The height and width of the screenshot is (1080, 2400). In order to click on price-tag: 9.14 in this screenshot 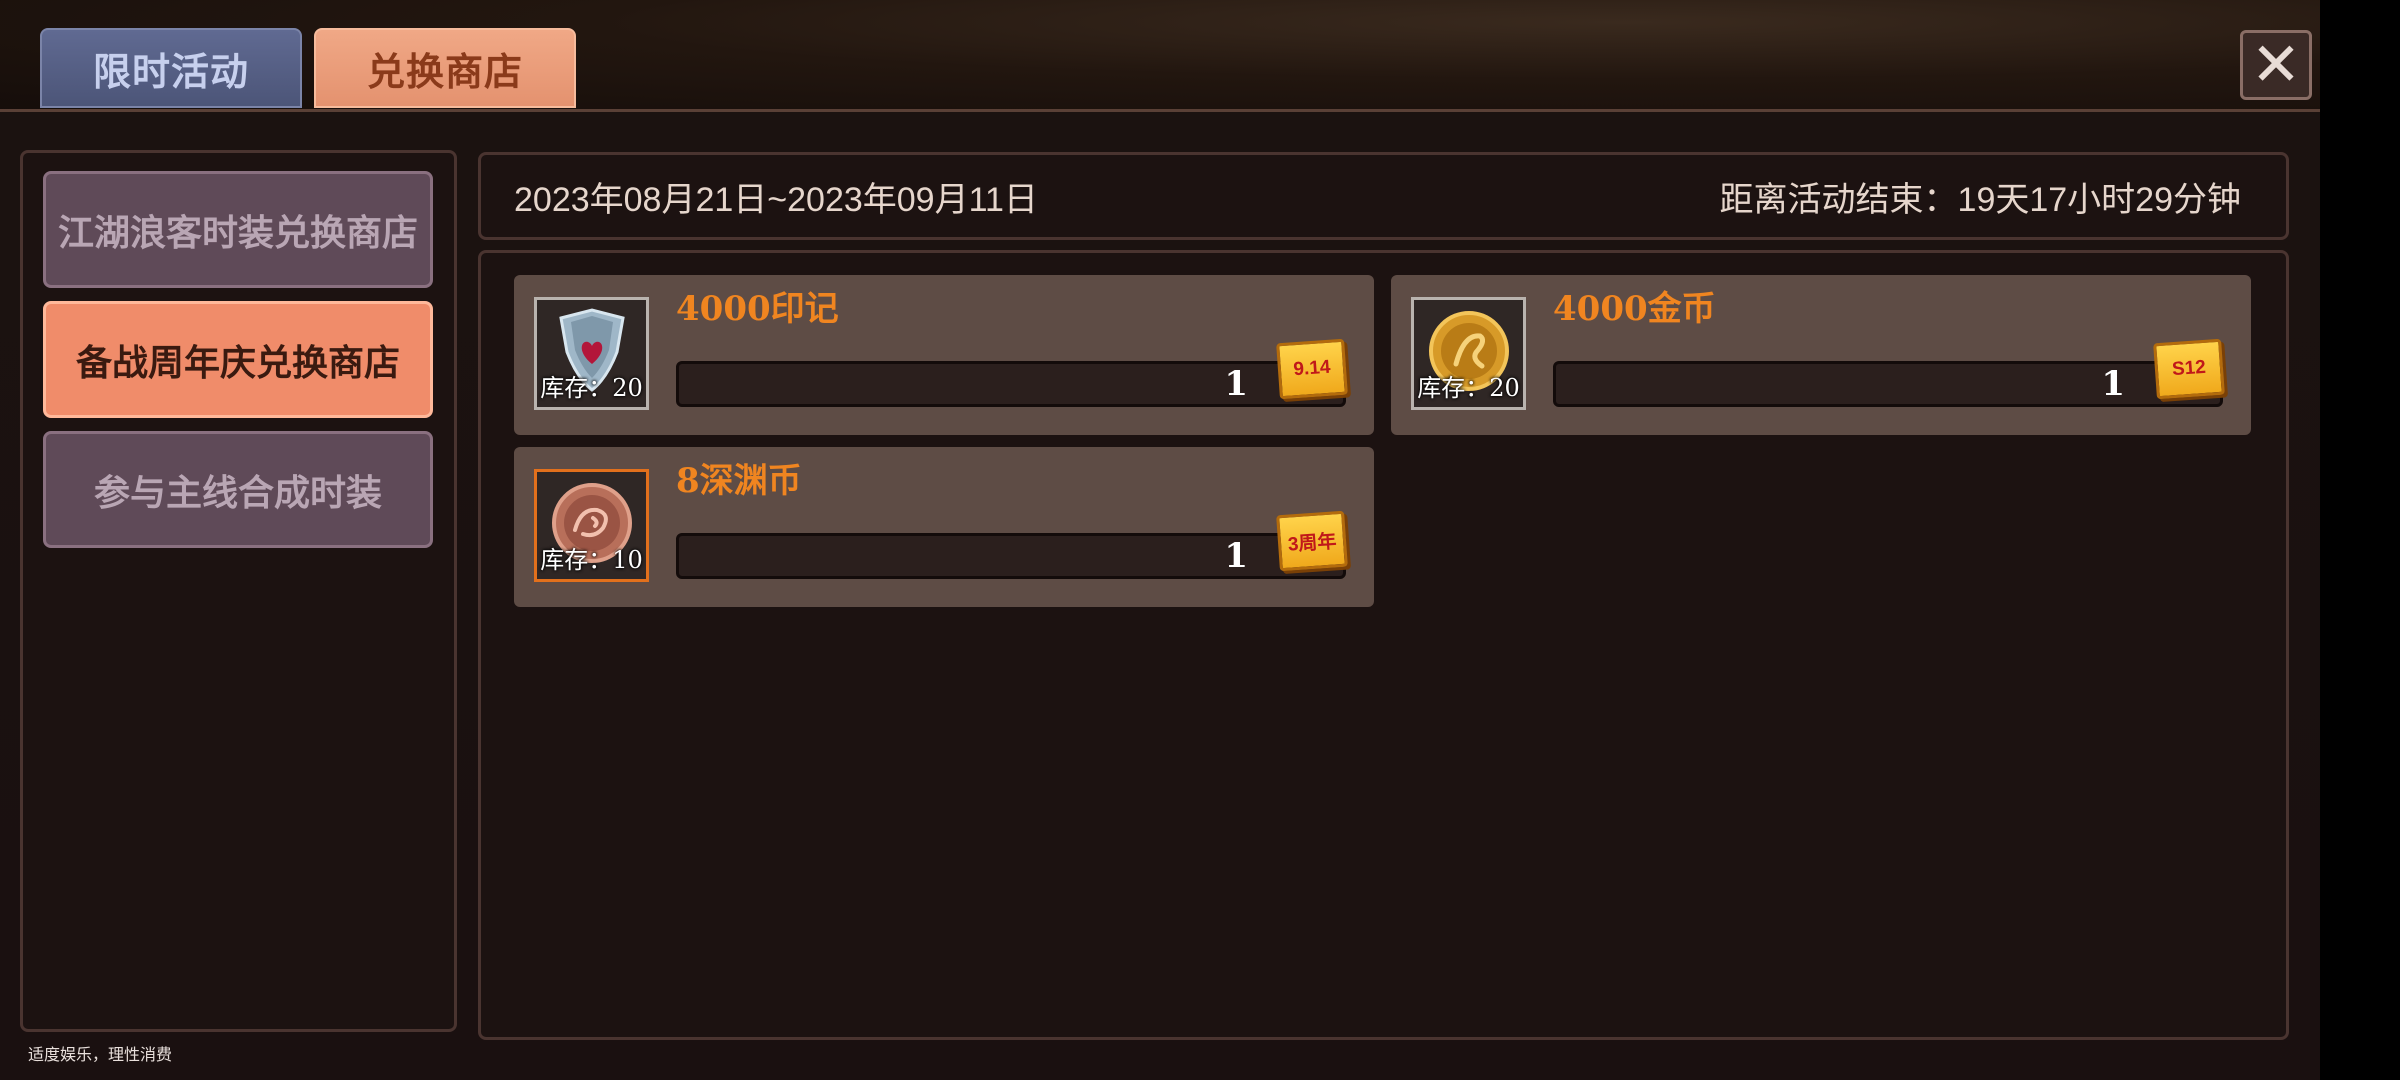, I will do `click(1312, 369)`.